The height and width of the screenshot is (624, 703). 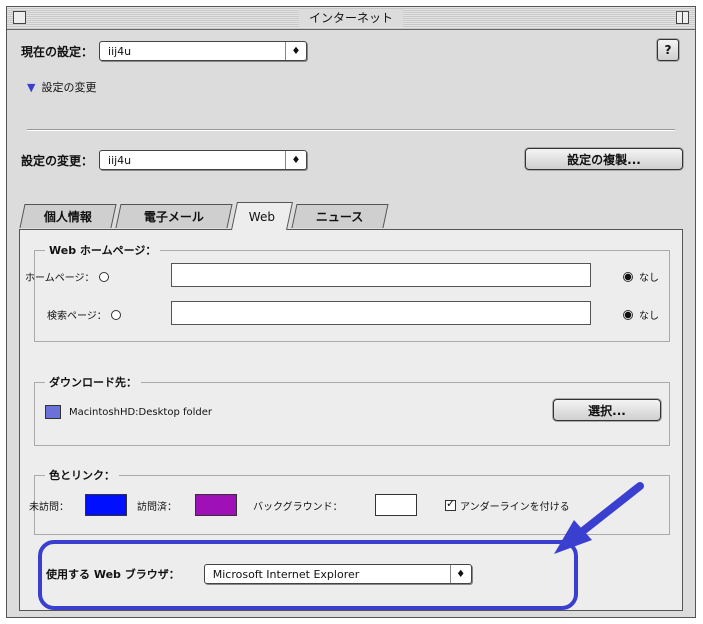 What do you see at coordinates (203, 51) in the screenshot?
I see `current-setting-popup: iij4u ♦` at bounding box center [203, 51].